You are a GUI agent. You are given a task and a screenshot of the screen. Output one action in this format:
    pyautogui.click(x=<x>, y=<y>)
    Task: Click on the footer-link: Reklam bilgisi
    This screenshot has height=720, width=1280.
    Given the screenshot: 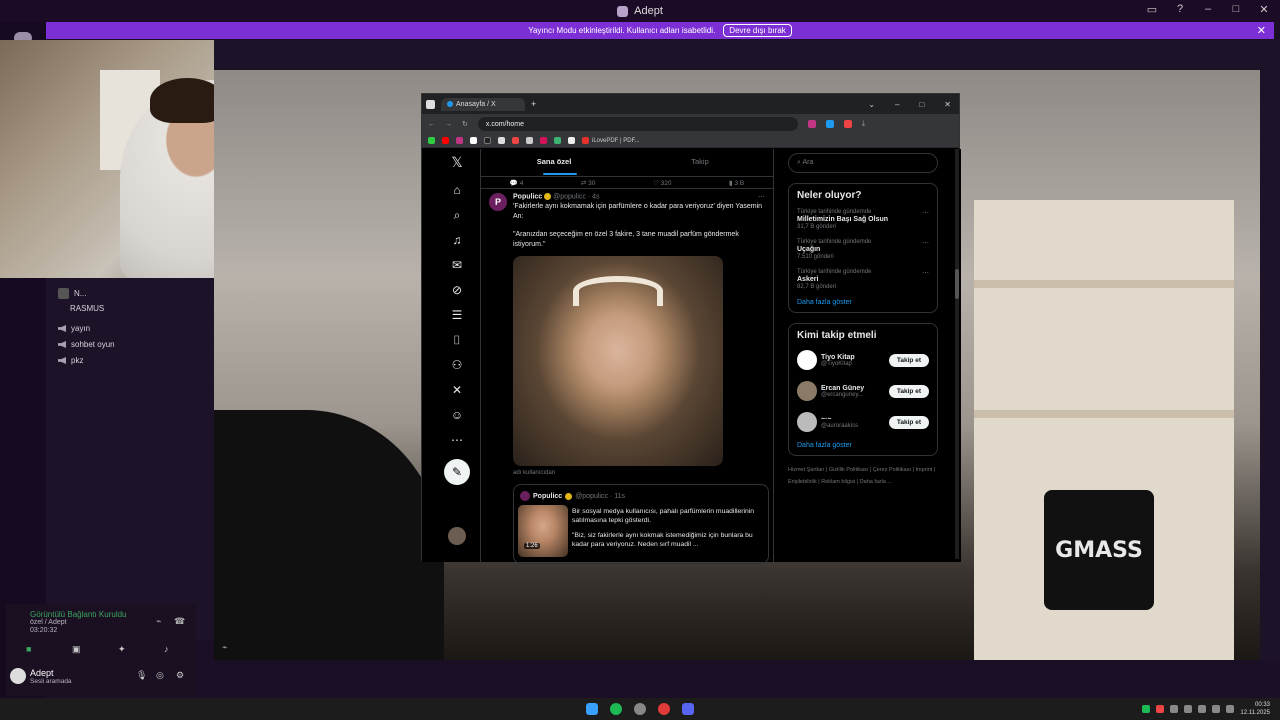 What is the action you would take?
    pyautogui.click(x=838, y=482)
    